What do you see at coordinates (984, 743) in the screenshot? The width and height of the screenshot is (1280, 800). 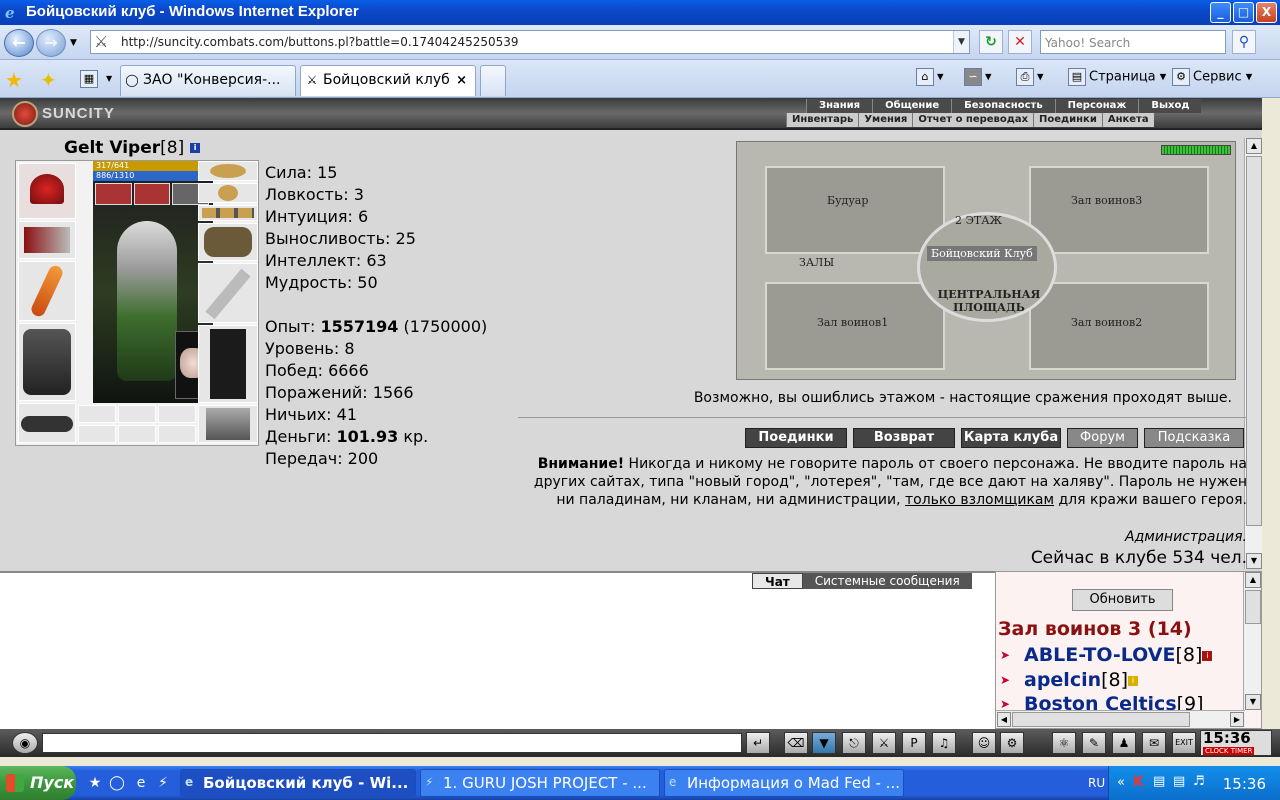 I see `smiles-icon: ☺` at bounding box center [984, 743].